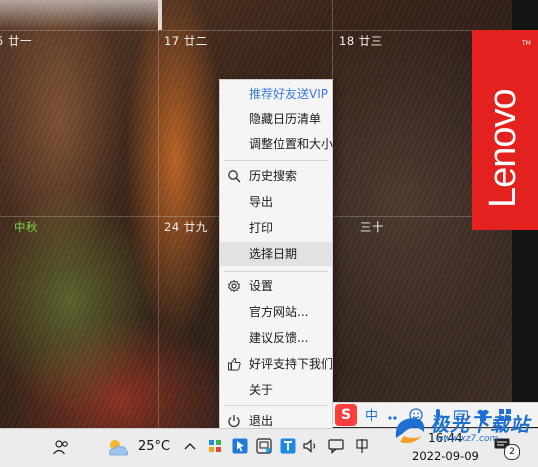 The height and width of the screenshot is (467, 538). I want to click on calendar-day-cell: 三十, so click(372, 227).